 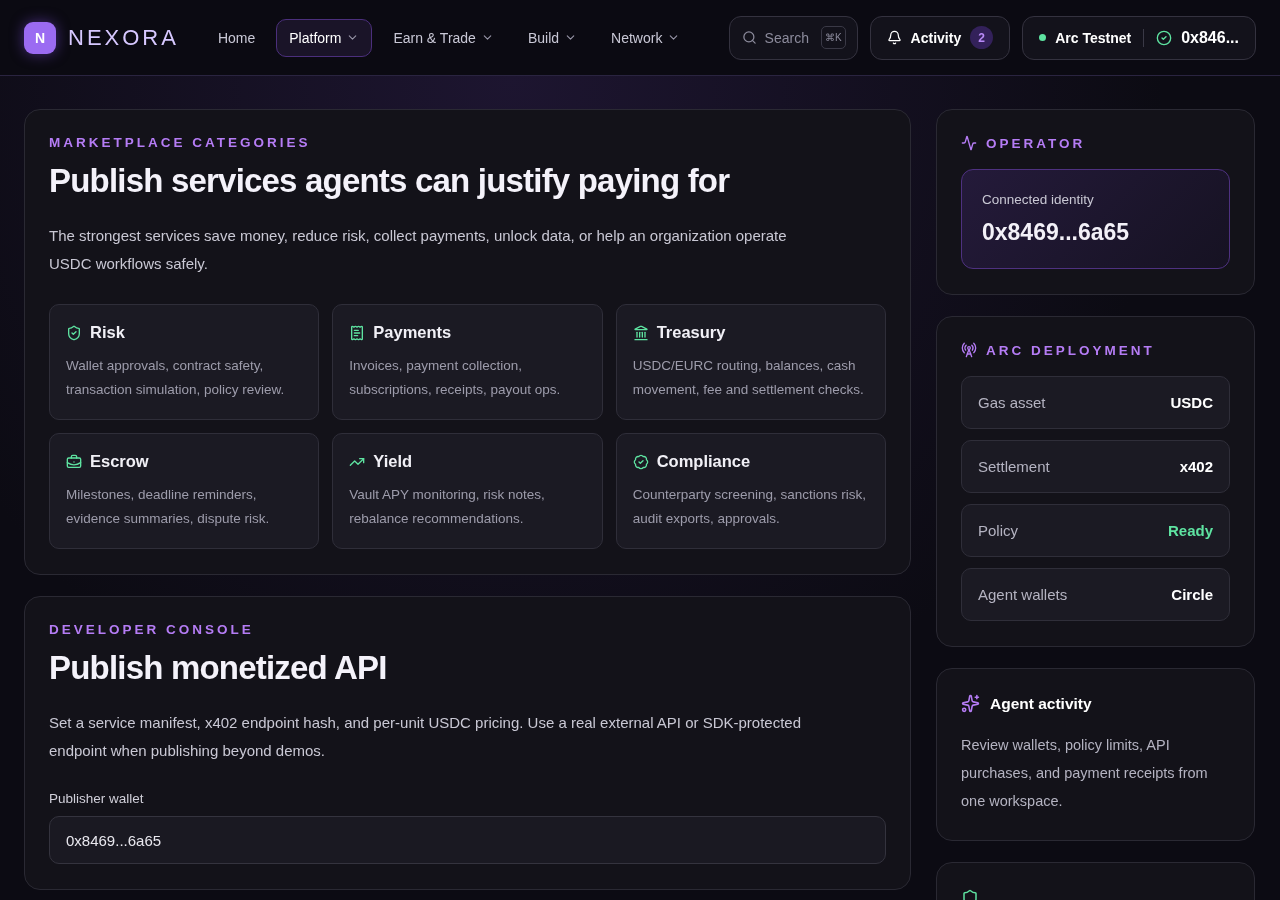 What do you see at coordinates (74, 461) in the screenshot?
I see `briefcase-icon` at bounding box center [74, 461].